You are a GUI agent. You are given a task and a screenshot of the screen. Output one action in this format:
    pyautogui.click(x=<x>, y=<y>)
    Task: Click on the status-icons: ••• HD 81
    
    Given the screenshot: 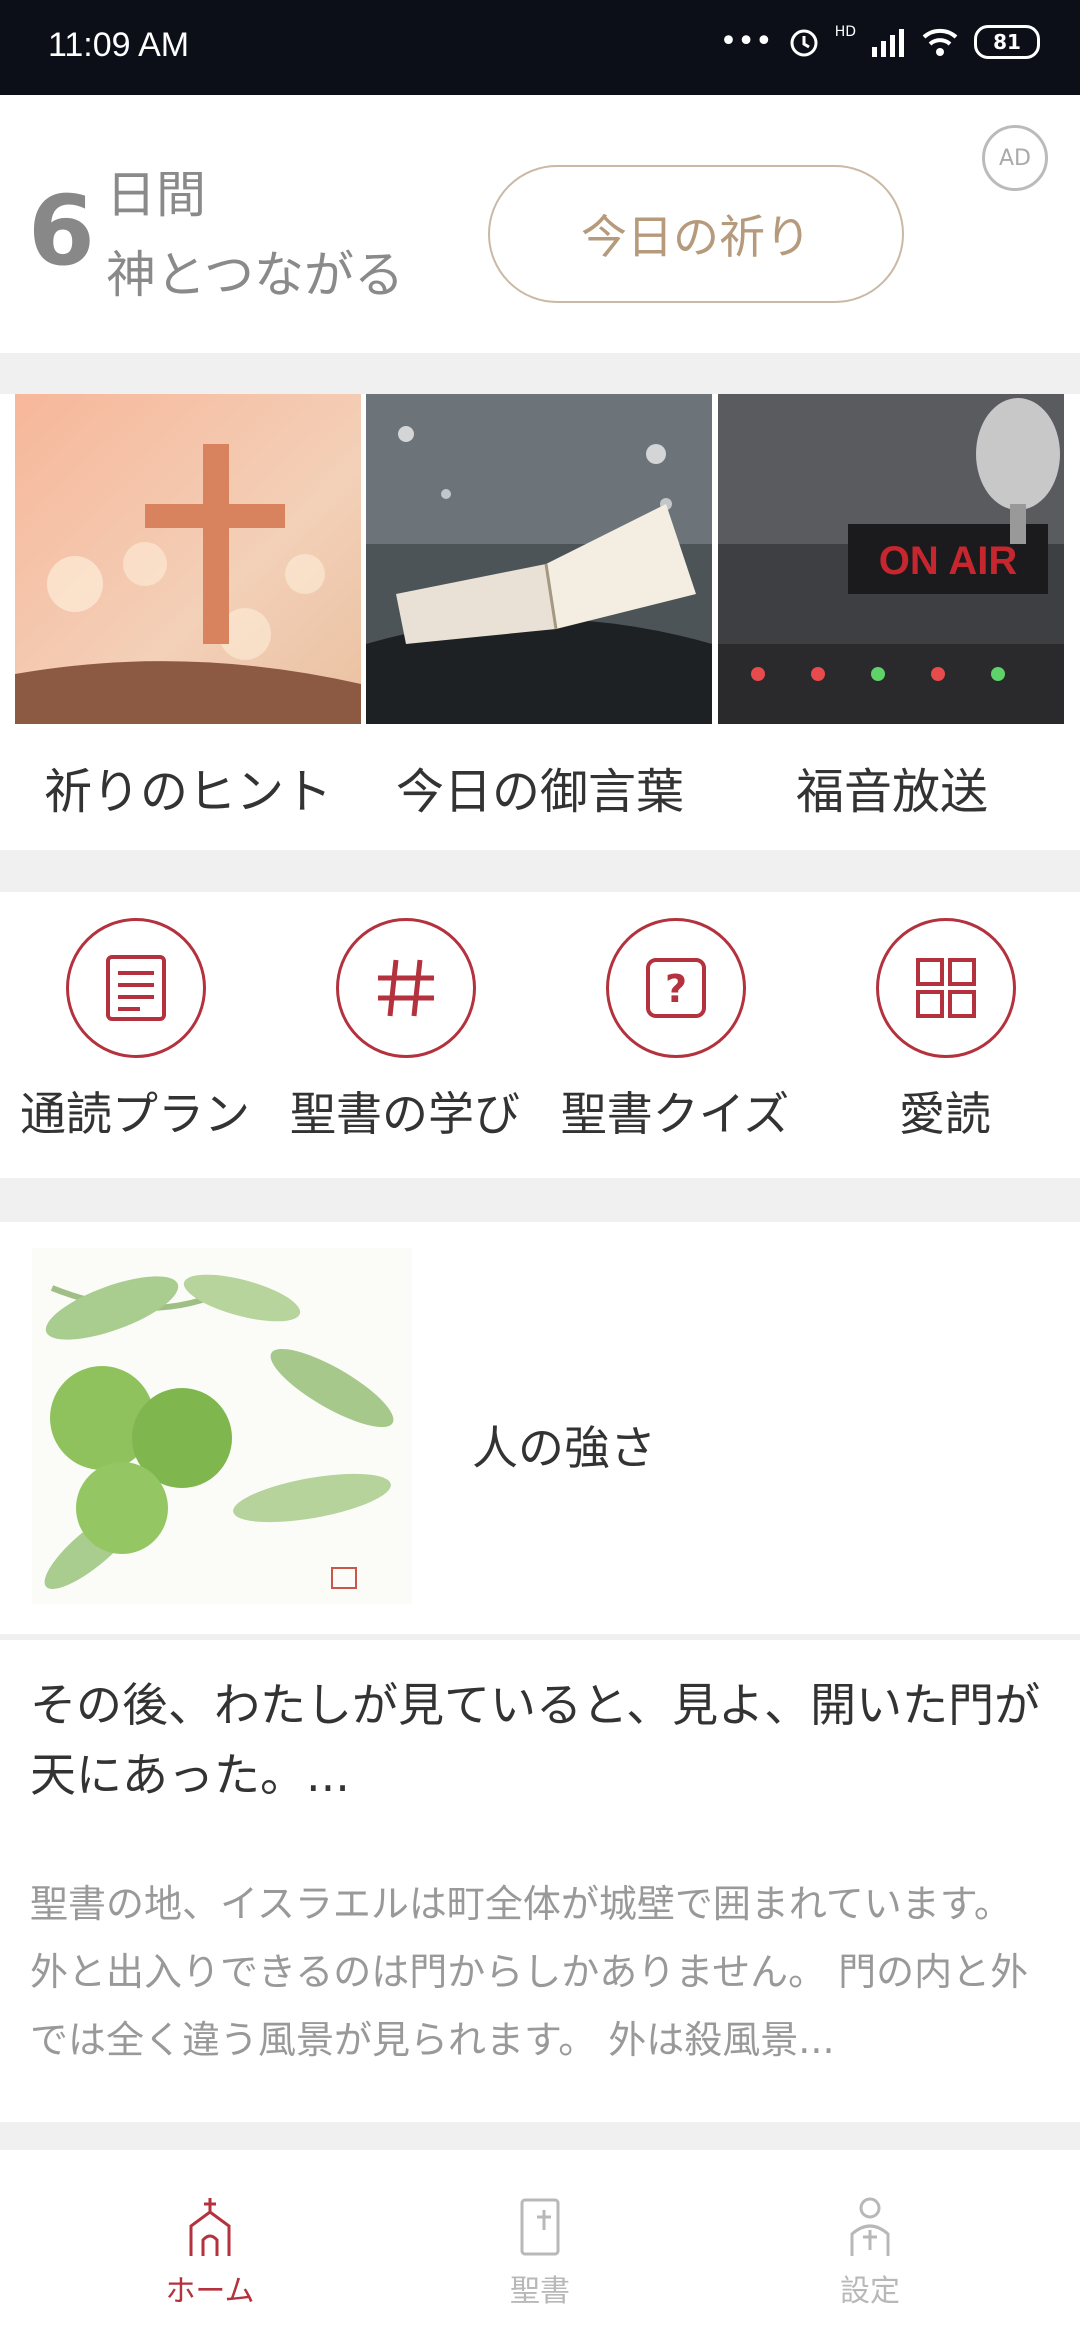 What is the action you would take?
    pyautogui.click(x=880, y=41)
    